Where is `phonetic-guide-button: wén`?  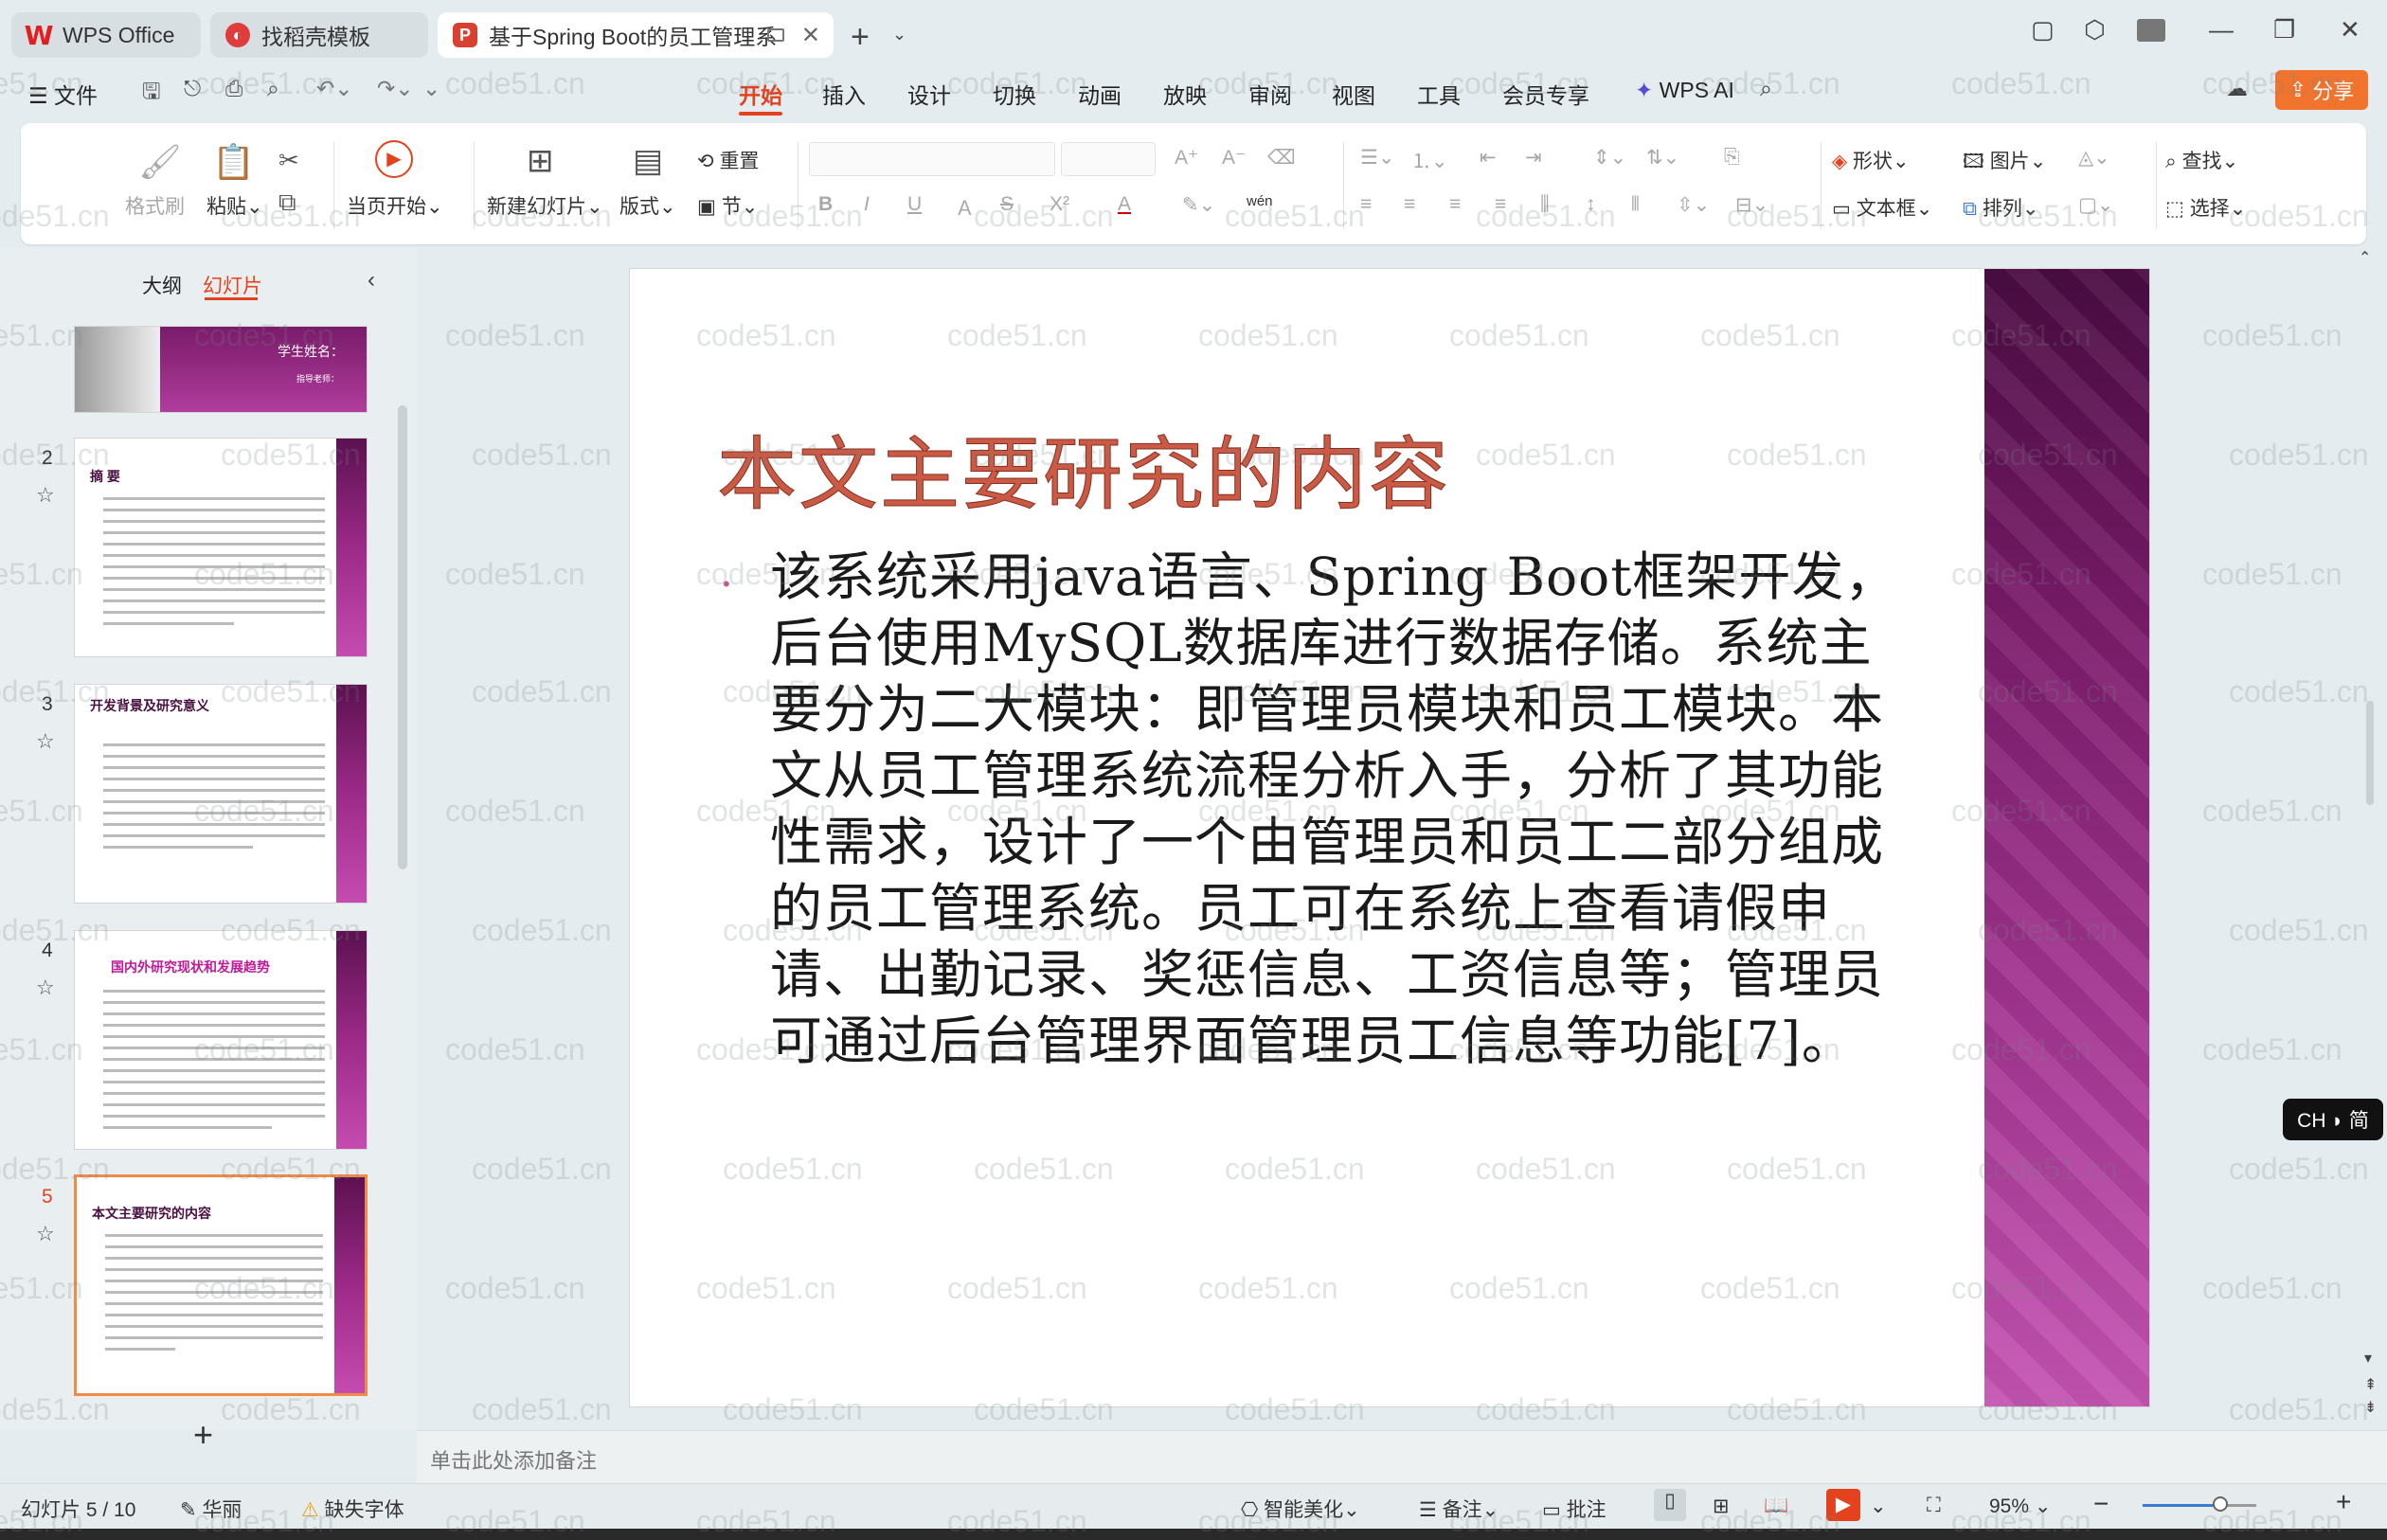 phonetic-guide-button: wén is located at coordinates (1260, 201).